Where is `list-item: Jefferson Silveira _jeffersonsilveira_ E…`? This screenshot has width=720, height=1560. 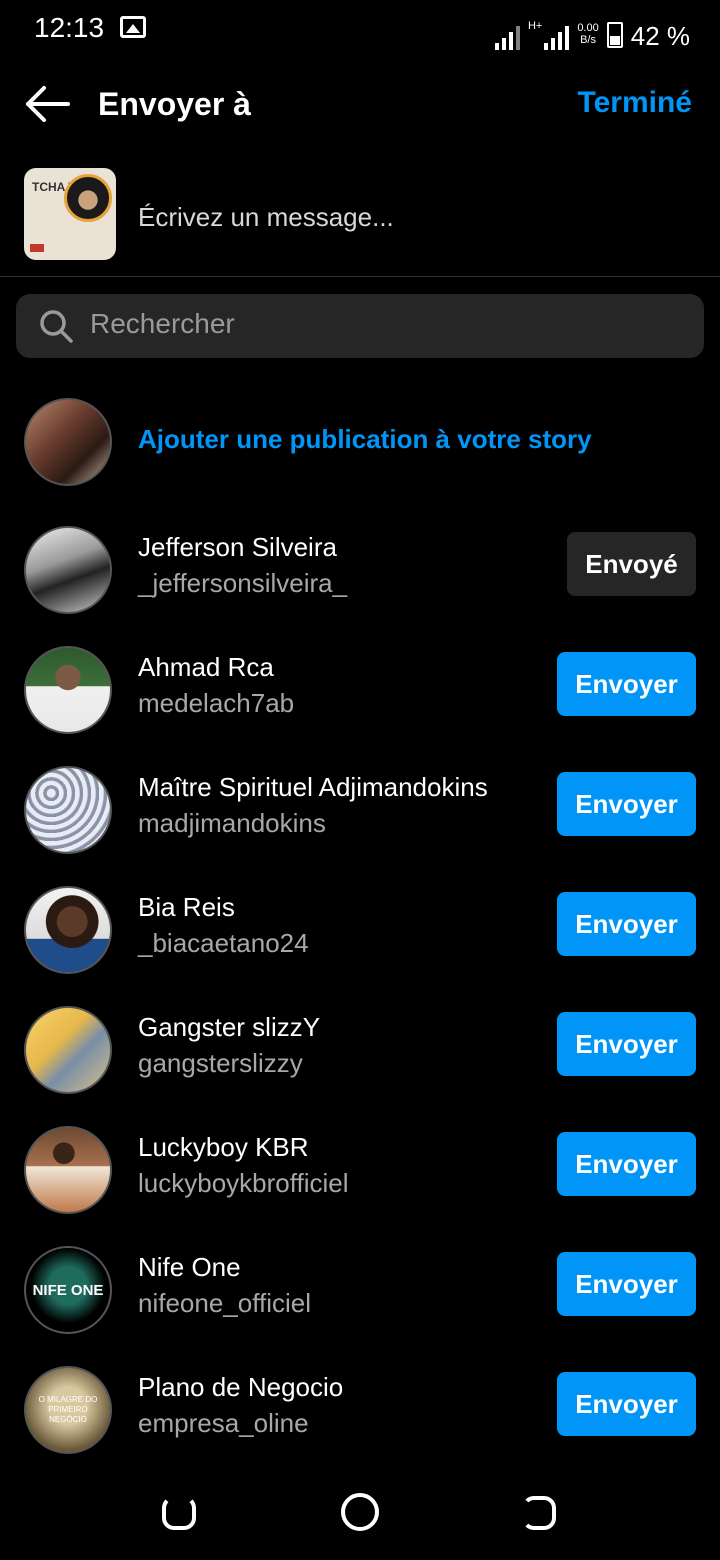 list-item: Jefferson Silveira _jeffersonsilveira_ E… is located at coordinates (360, 570).